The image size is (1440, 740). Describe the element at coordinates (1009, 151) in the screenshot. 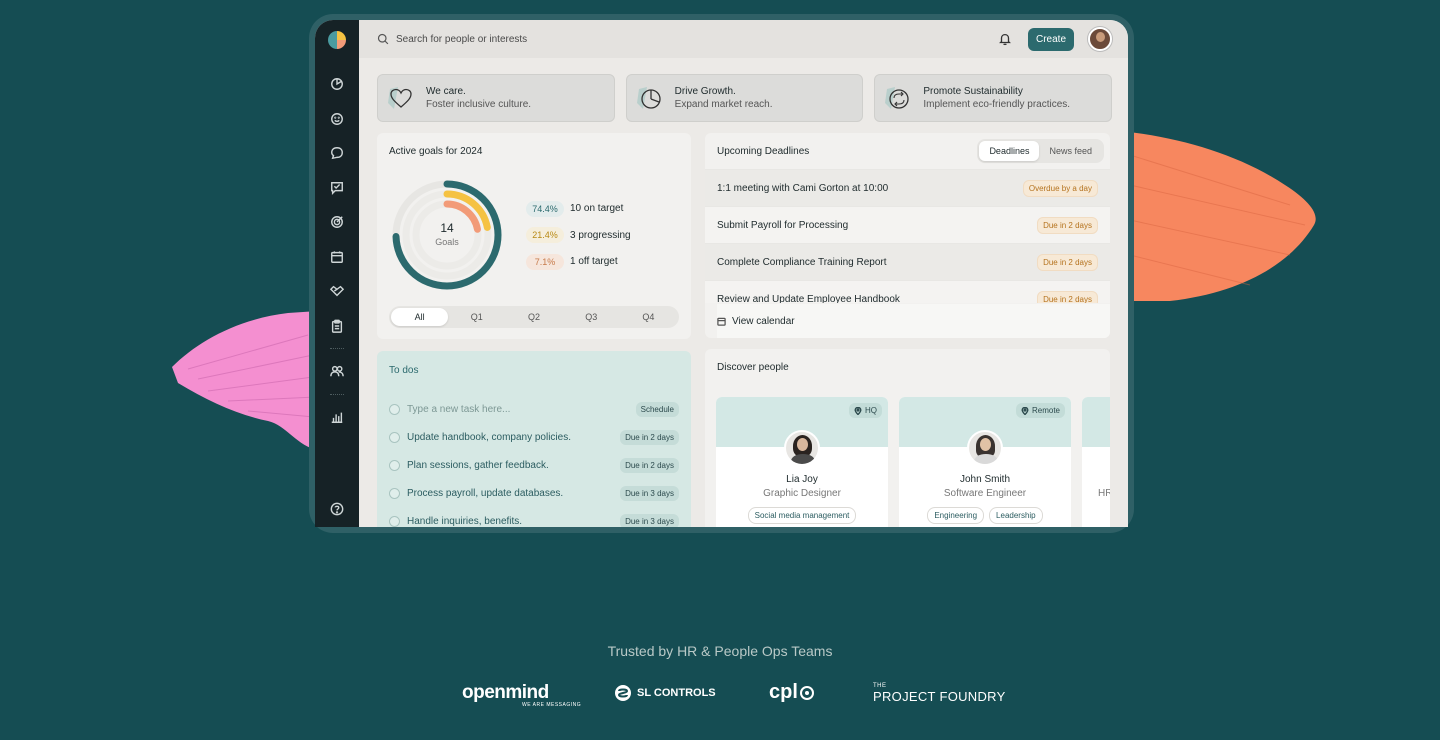

I see `tab-deadlines: Deadlines` at that location.